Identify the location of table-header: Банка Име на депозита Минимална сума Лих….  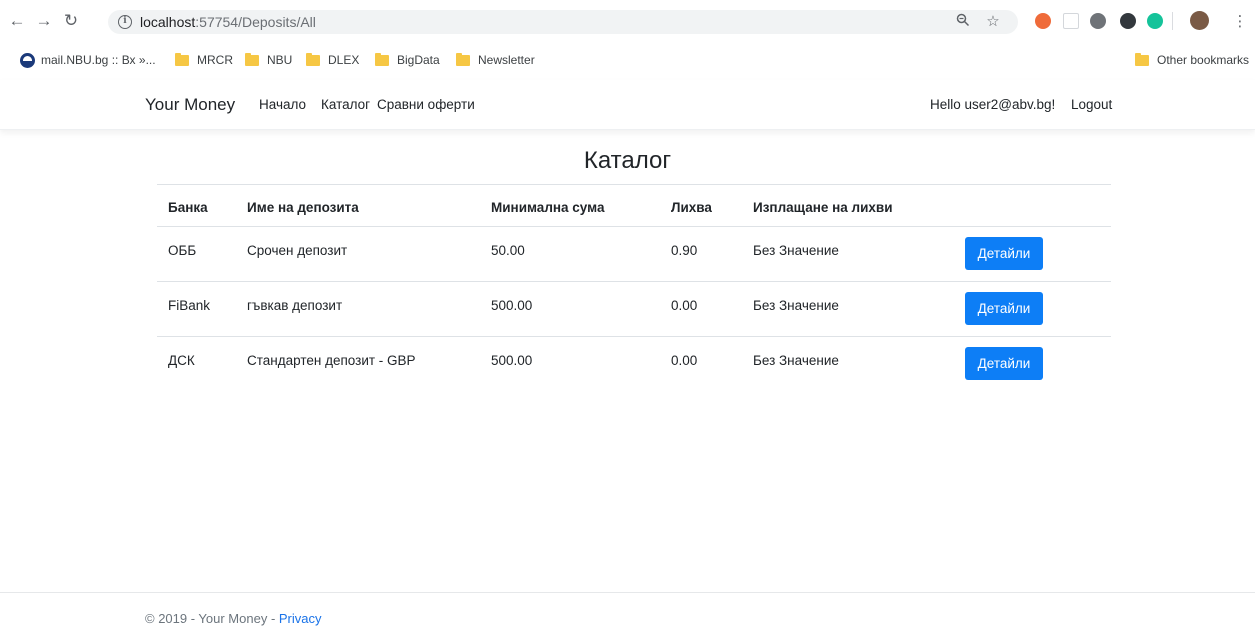
(634, 205).